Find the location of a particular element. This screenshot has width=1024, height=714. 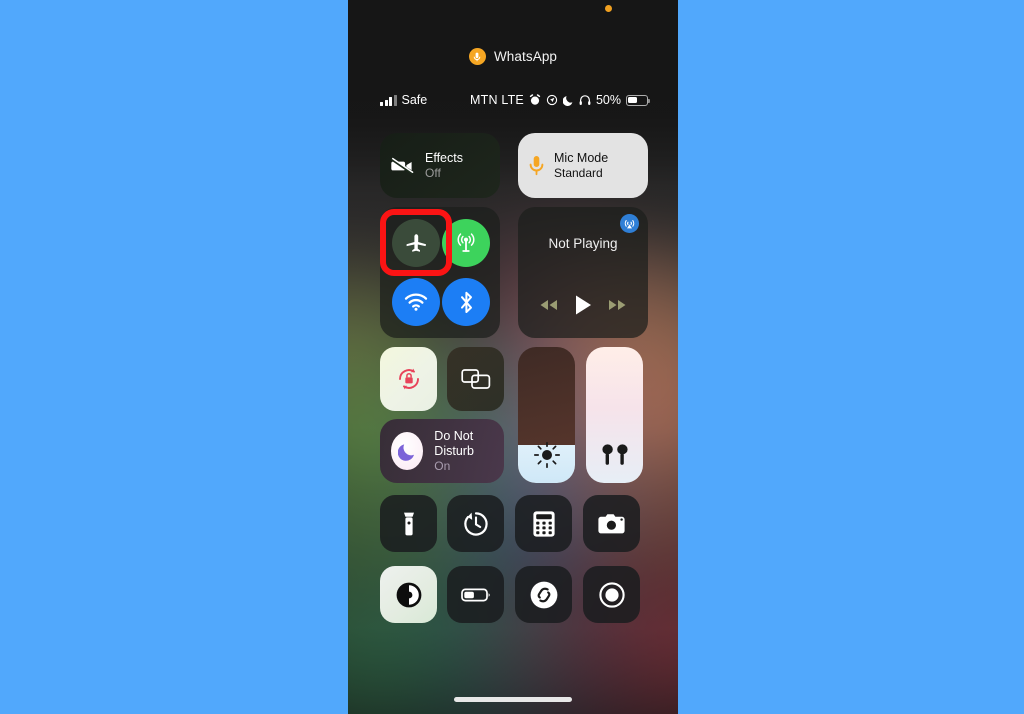

effects-tile: Effects Off is located at coordinates (440, 165).